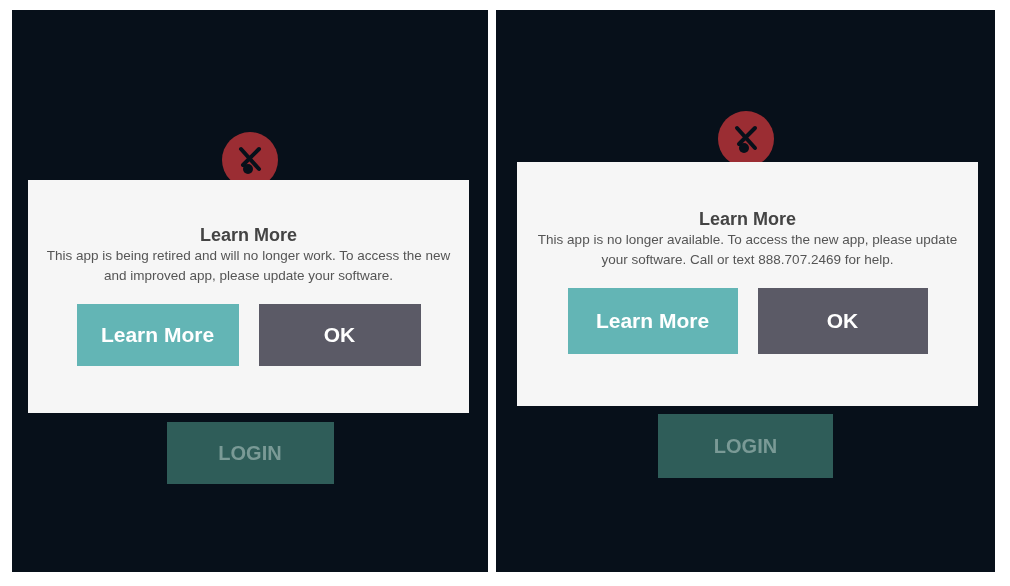 The image size is (1010, 586). I want to click on dialog-message: This app is no longer available. To access the new app, please update your software. Call or text 888.707.2469 for help., so click(747, 250).